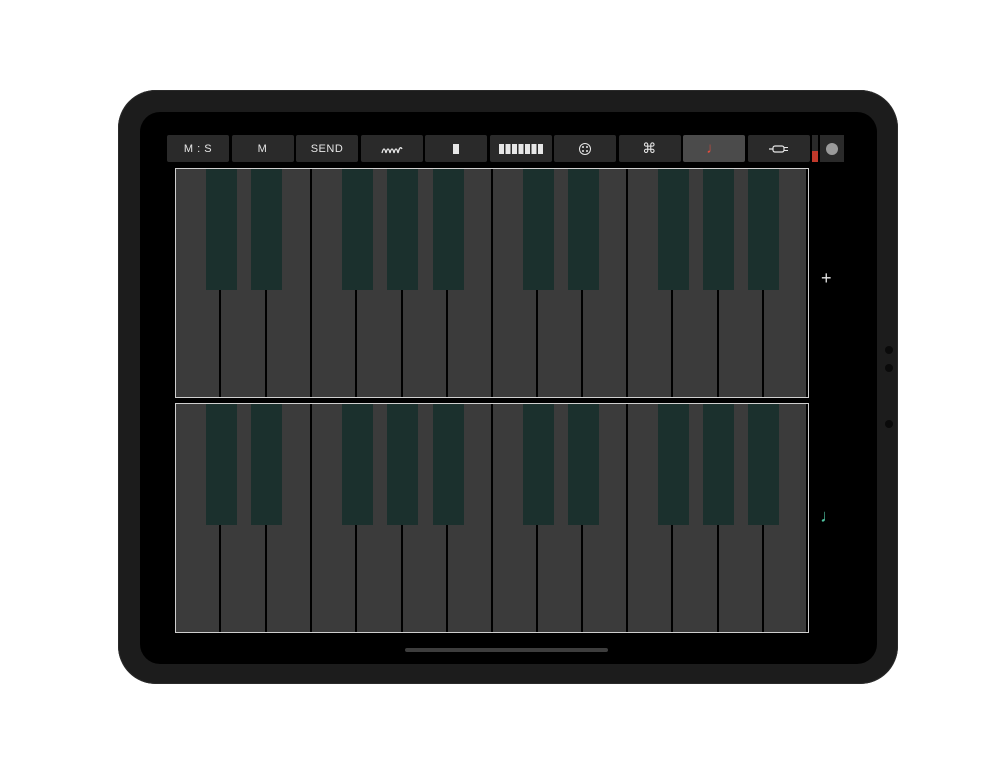  I want to click on arpeggio-icon, so click(391, 149).